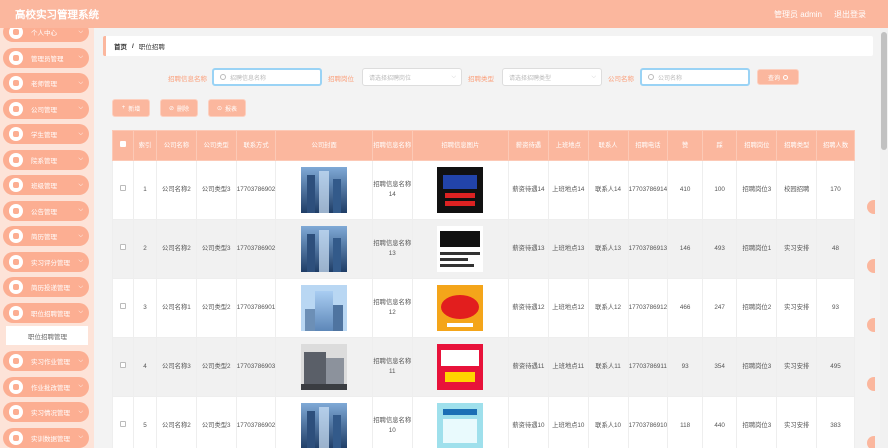 This screenshot has height=448, width=888. What do you see at coordinates (47, 335) in the screenshot?
I see `sidebar-subitem-active: 职位招聘管理` at bounding box center [47, 335].